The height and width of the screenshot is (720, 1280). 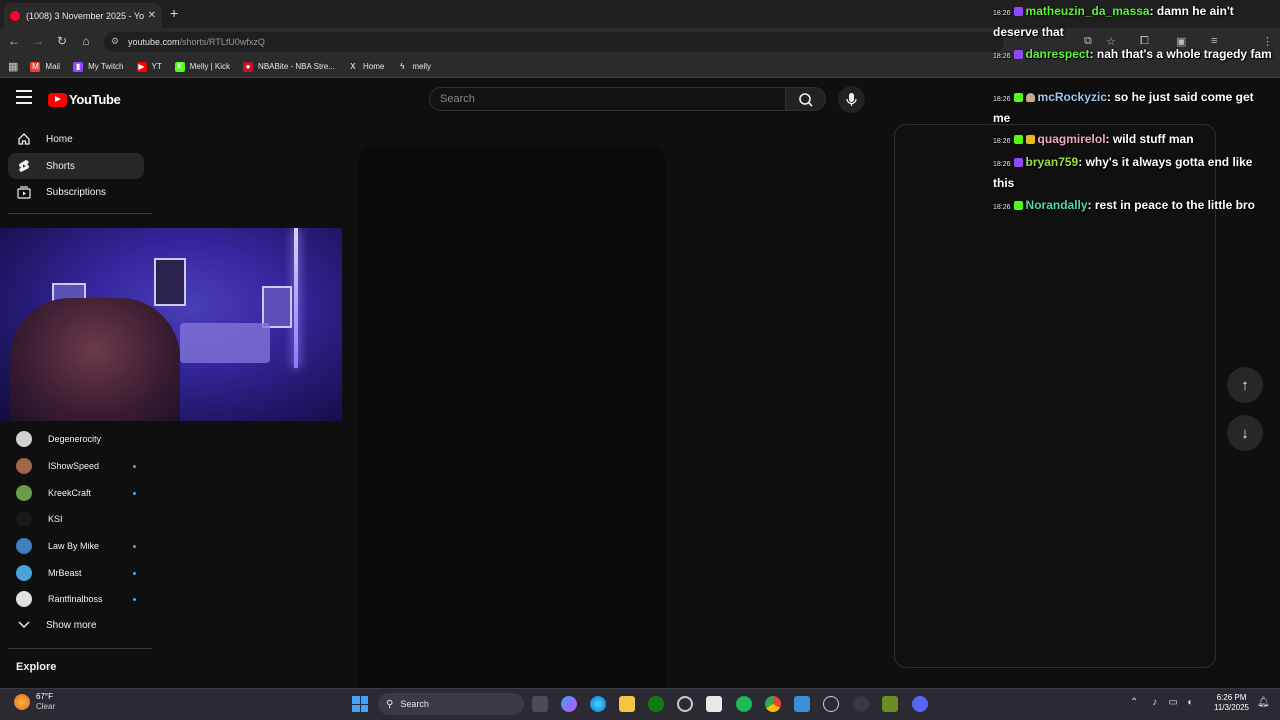 I want to click on subscription-item: KreekCraft, so click(x=76, y=493).